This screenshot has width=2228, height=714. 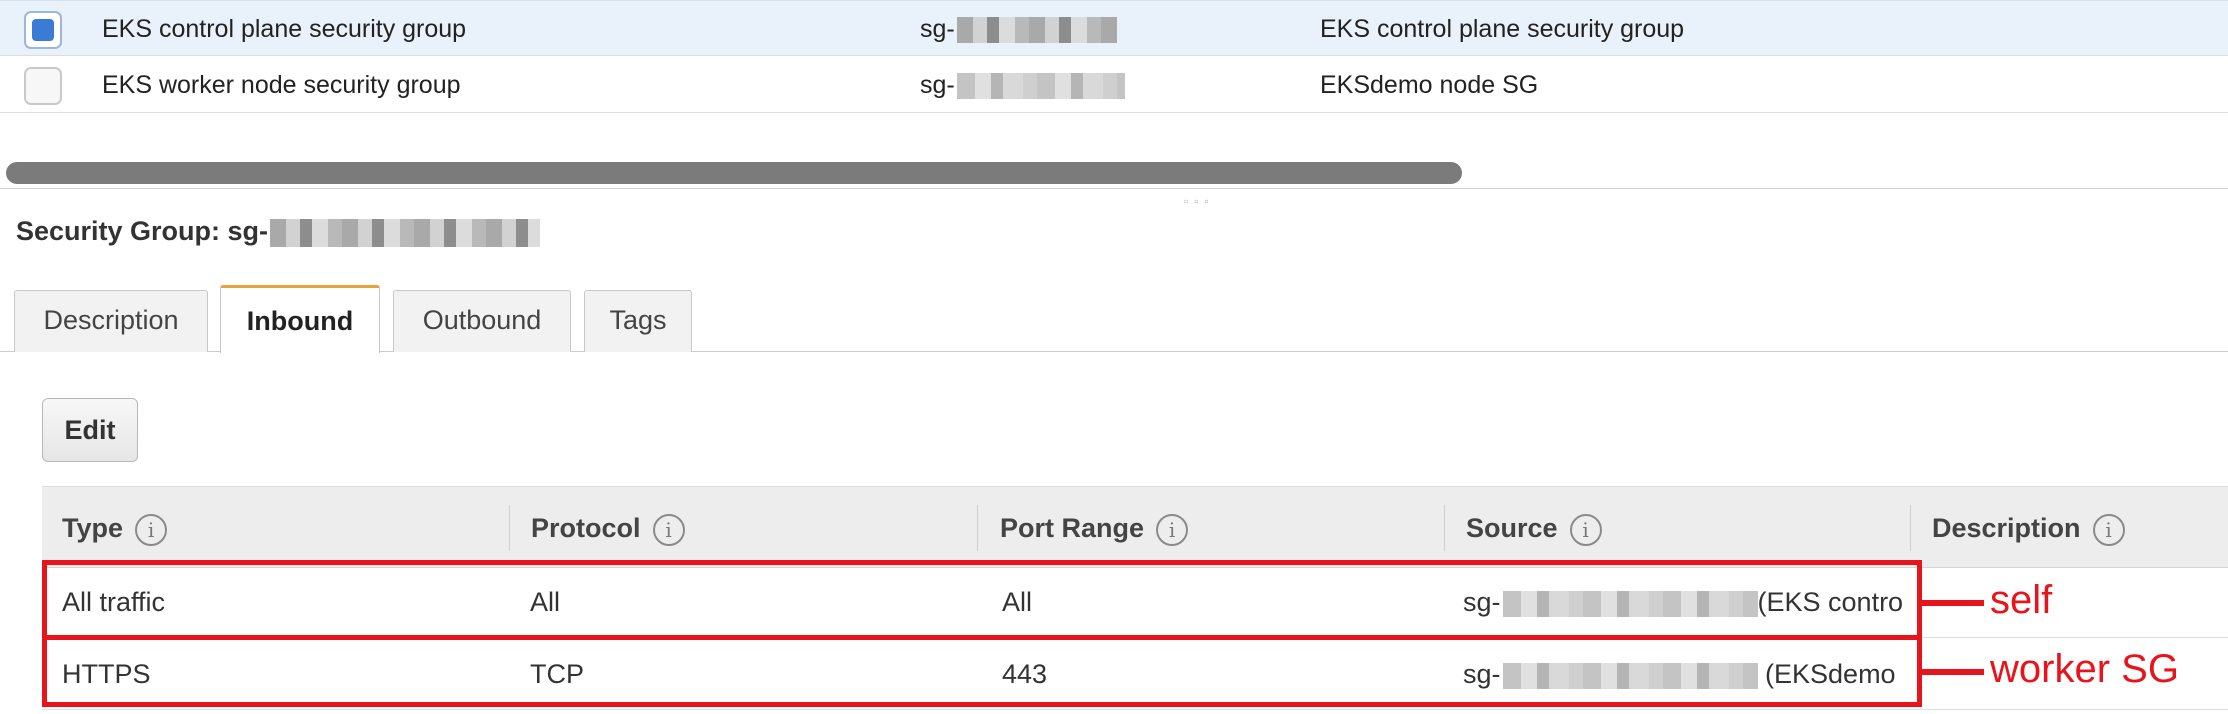 What do you see at coordinates (111, 321) in the screenshot?
I see `tab-description: Description` at bounding box center [111, 321].